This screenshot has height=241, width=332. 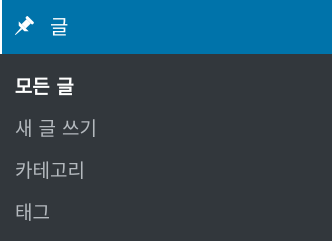 I want to click on posts-menu-title: 글, so click(x=59, y=27).